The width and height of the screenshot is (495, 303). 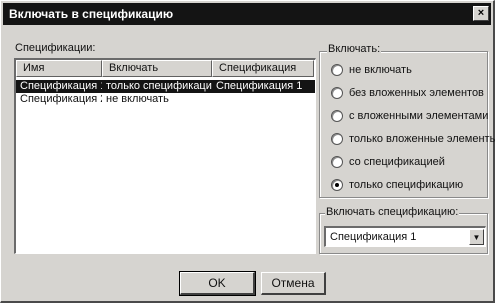 I want to click on include-spec-select: Спецификация 1 ▼, so click(x=405, y=236).